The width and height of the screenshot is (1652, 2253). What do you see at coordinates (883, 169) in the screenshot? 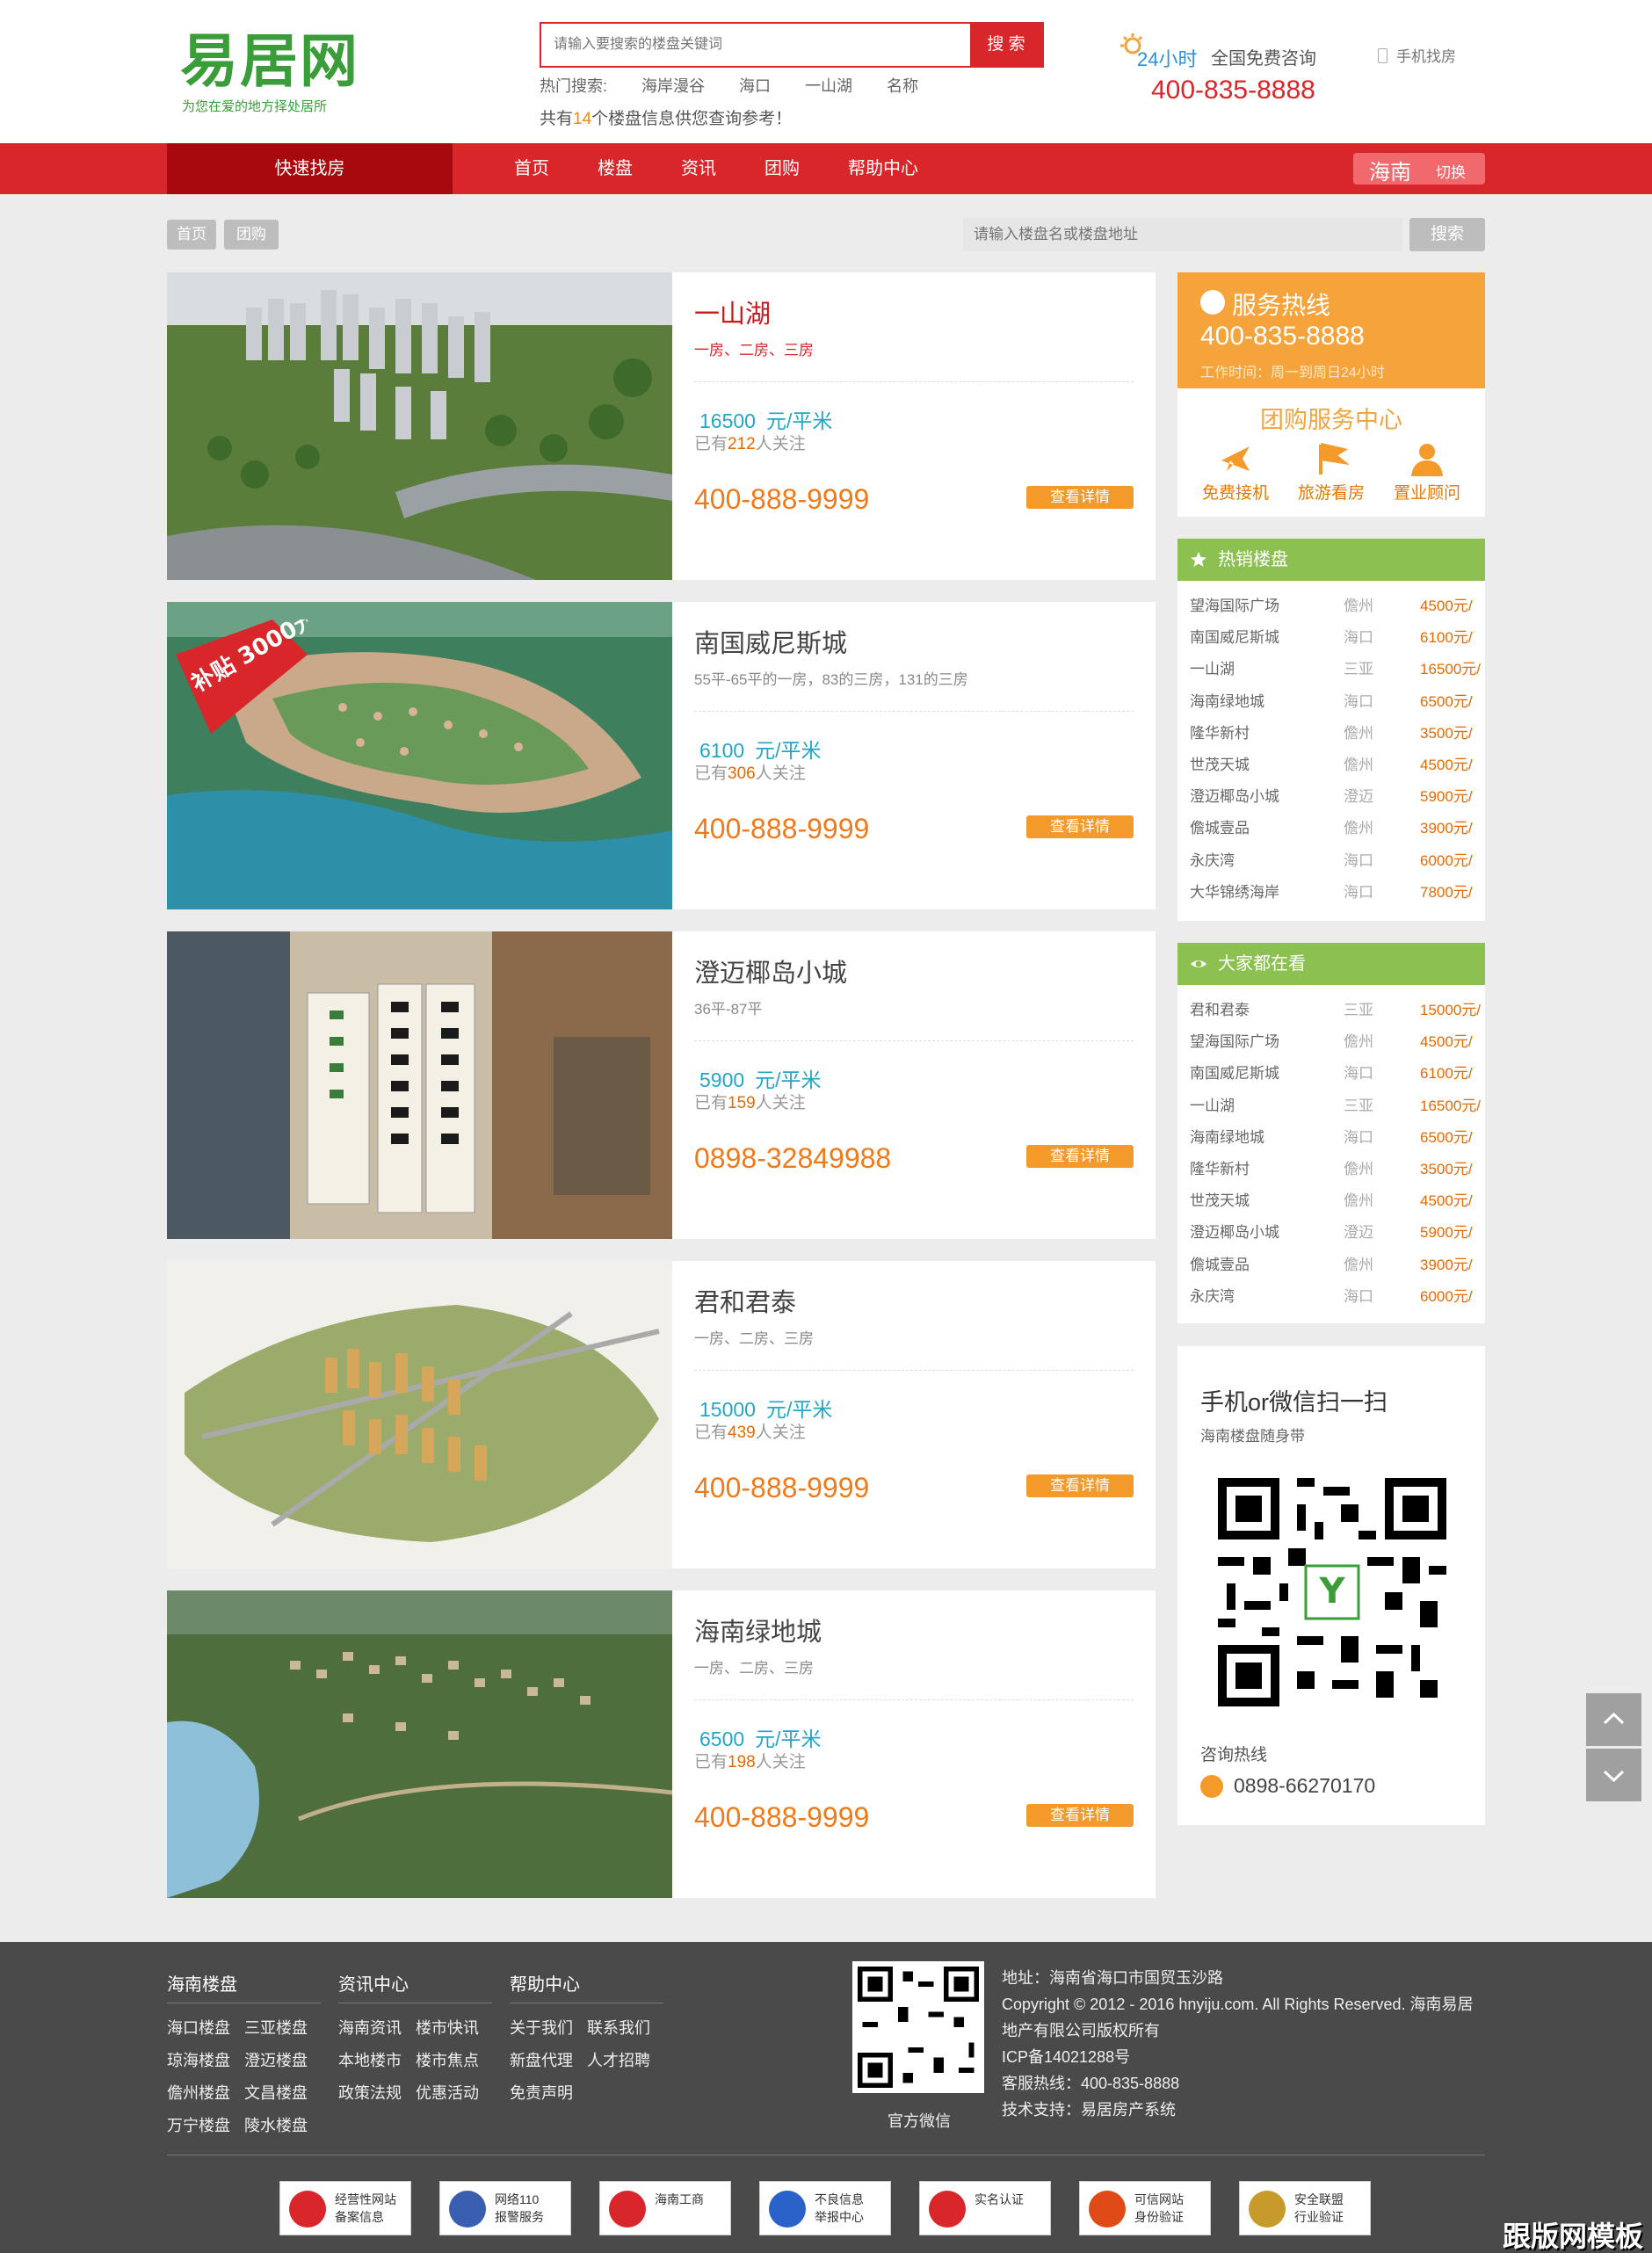
I see `nav-help: 帮助中心` at bounding box center [883, 169].